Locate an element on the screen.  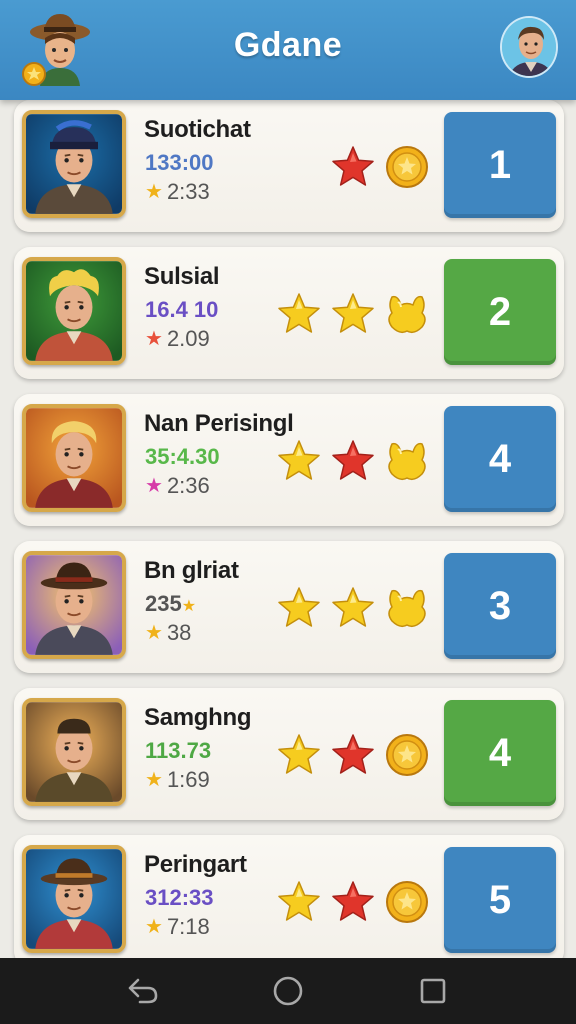
player-time: 1:69 is located at coordinates (188, 779).